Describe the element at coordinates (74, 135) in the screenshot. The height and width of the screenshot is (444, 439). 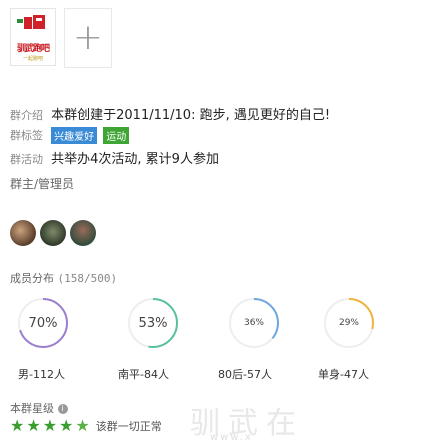
I see `tag-interest: 兴趣爱好` at that location.